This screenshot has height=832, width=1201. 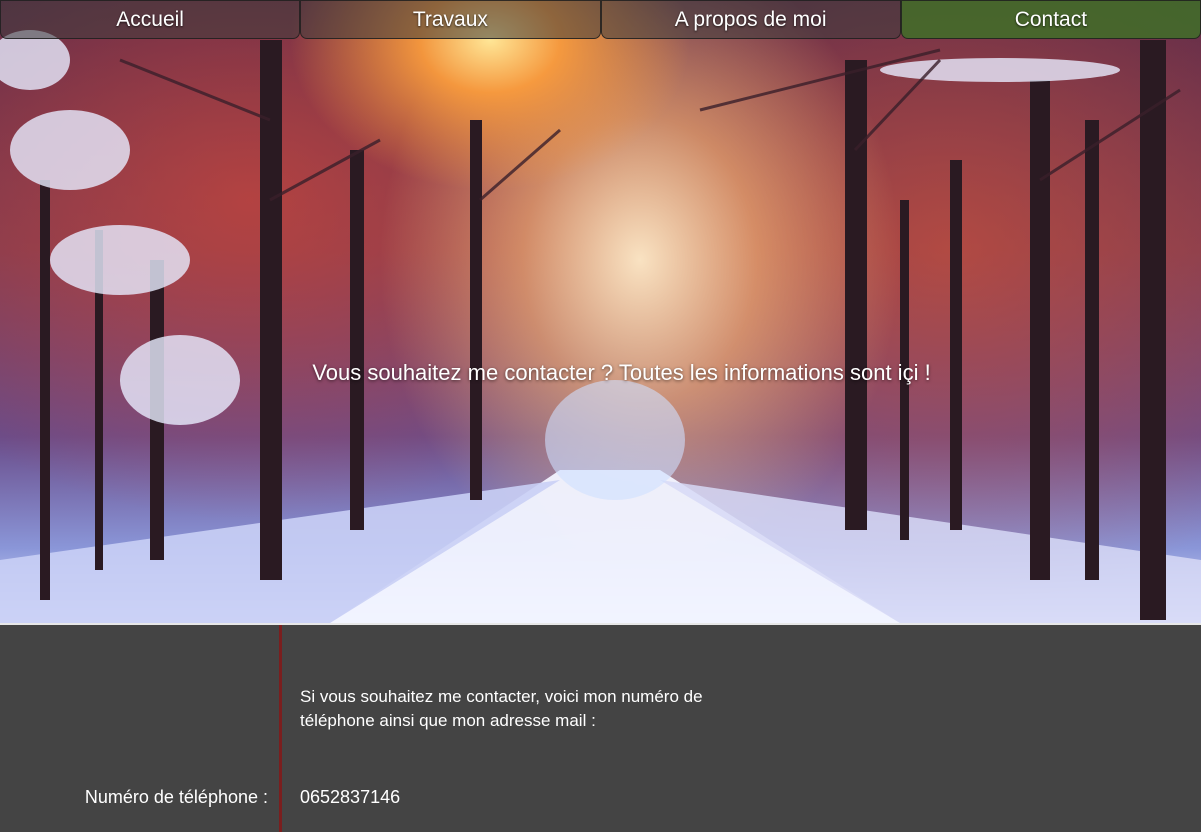 What do you see at coordinates (176, 797) in the screenshot?
I see `phone-label: Numéro de téléphone :` at bounding box center [176, 797].